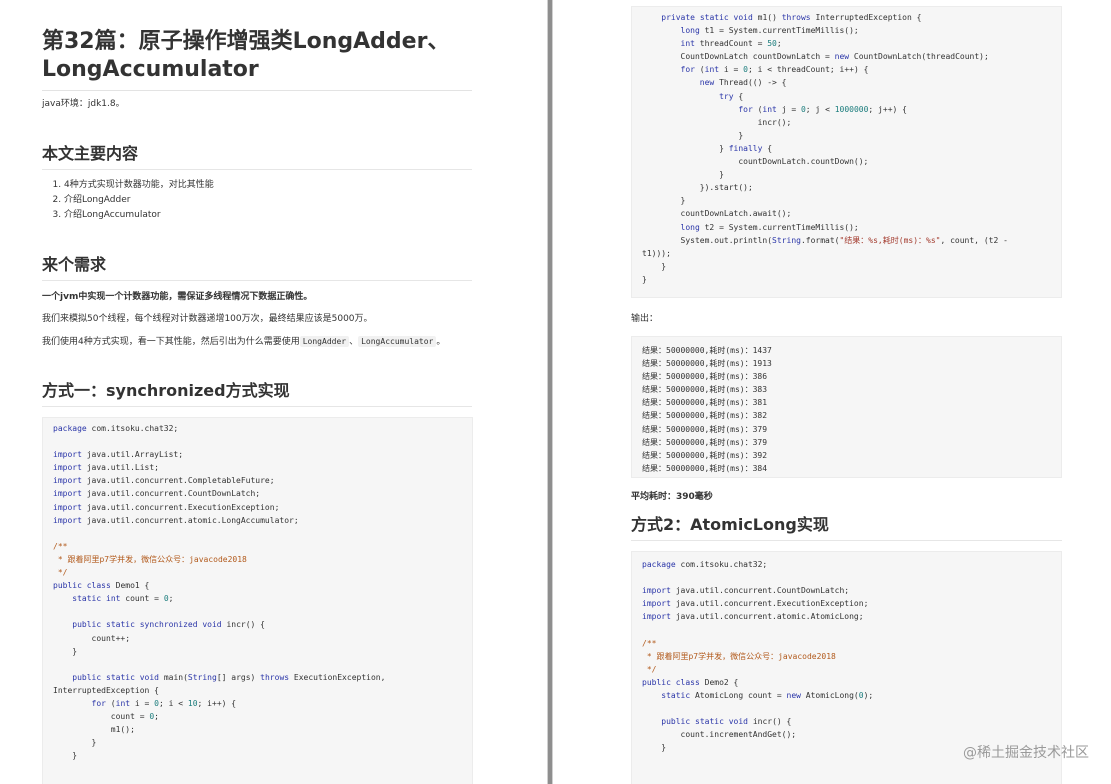 This screenshot has height=784, width=1111. I want to click on code-line: countDownLatch.countDown();, so click(755, 162).